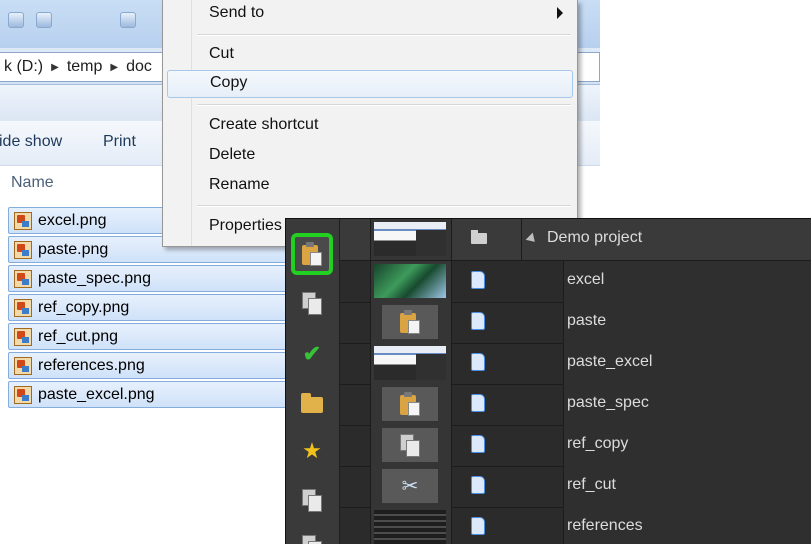 The height and width of the screenshot is (544, 811). Describe the element at coordinates (313, 381) in the screenshot. I see `action-sidebar: ✔ ★` at that location.